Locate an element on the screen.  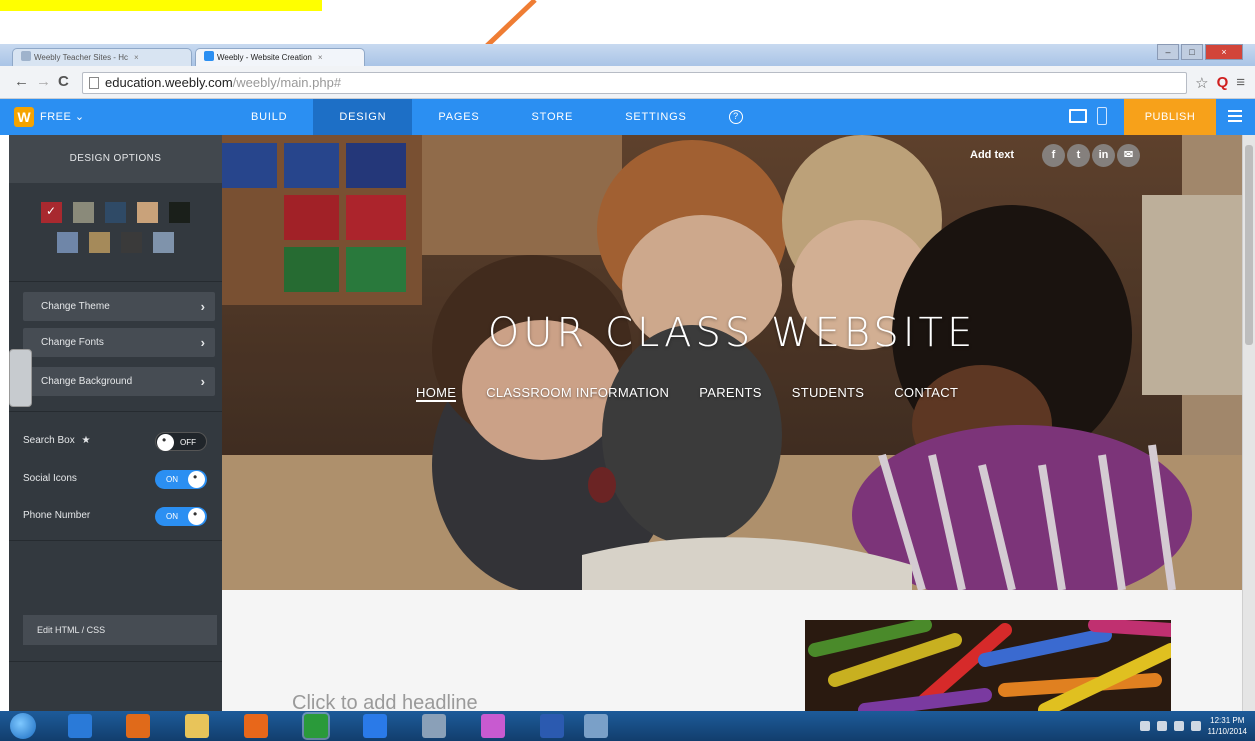
phone-number-setting: Phone Number is located at coordinates (56, 515).